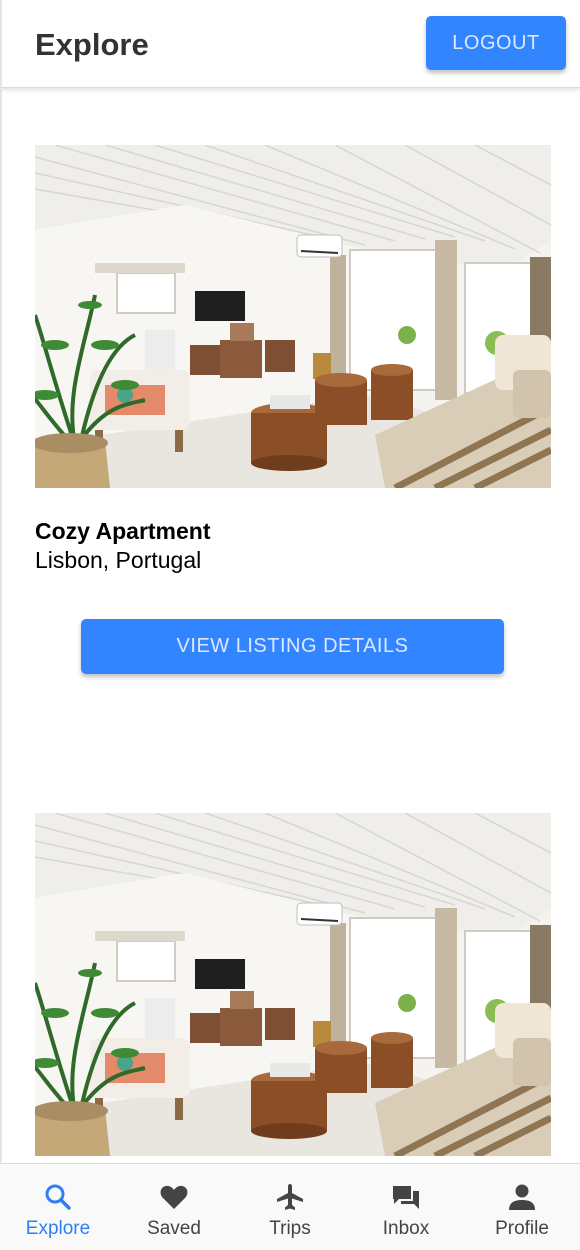  I want to click on nav-item-profile: Profile, so click(522, 1207).